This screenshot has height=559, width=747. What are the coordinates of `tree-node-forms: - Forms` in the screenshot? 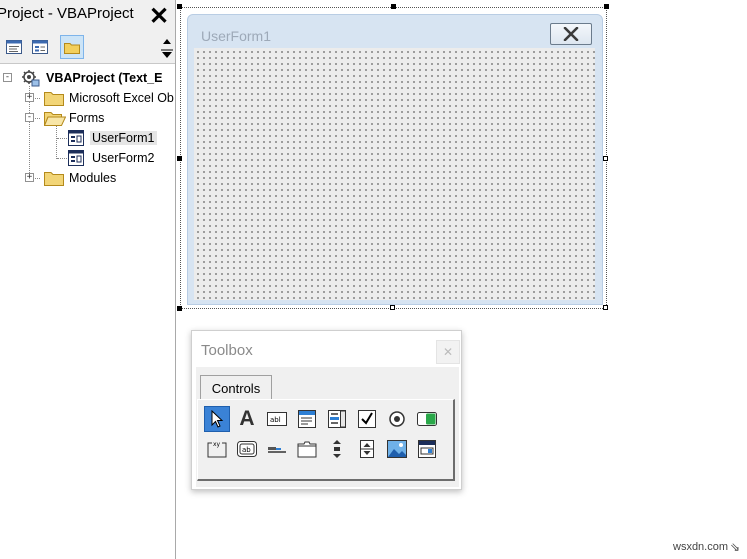 It's located at (87, 118).